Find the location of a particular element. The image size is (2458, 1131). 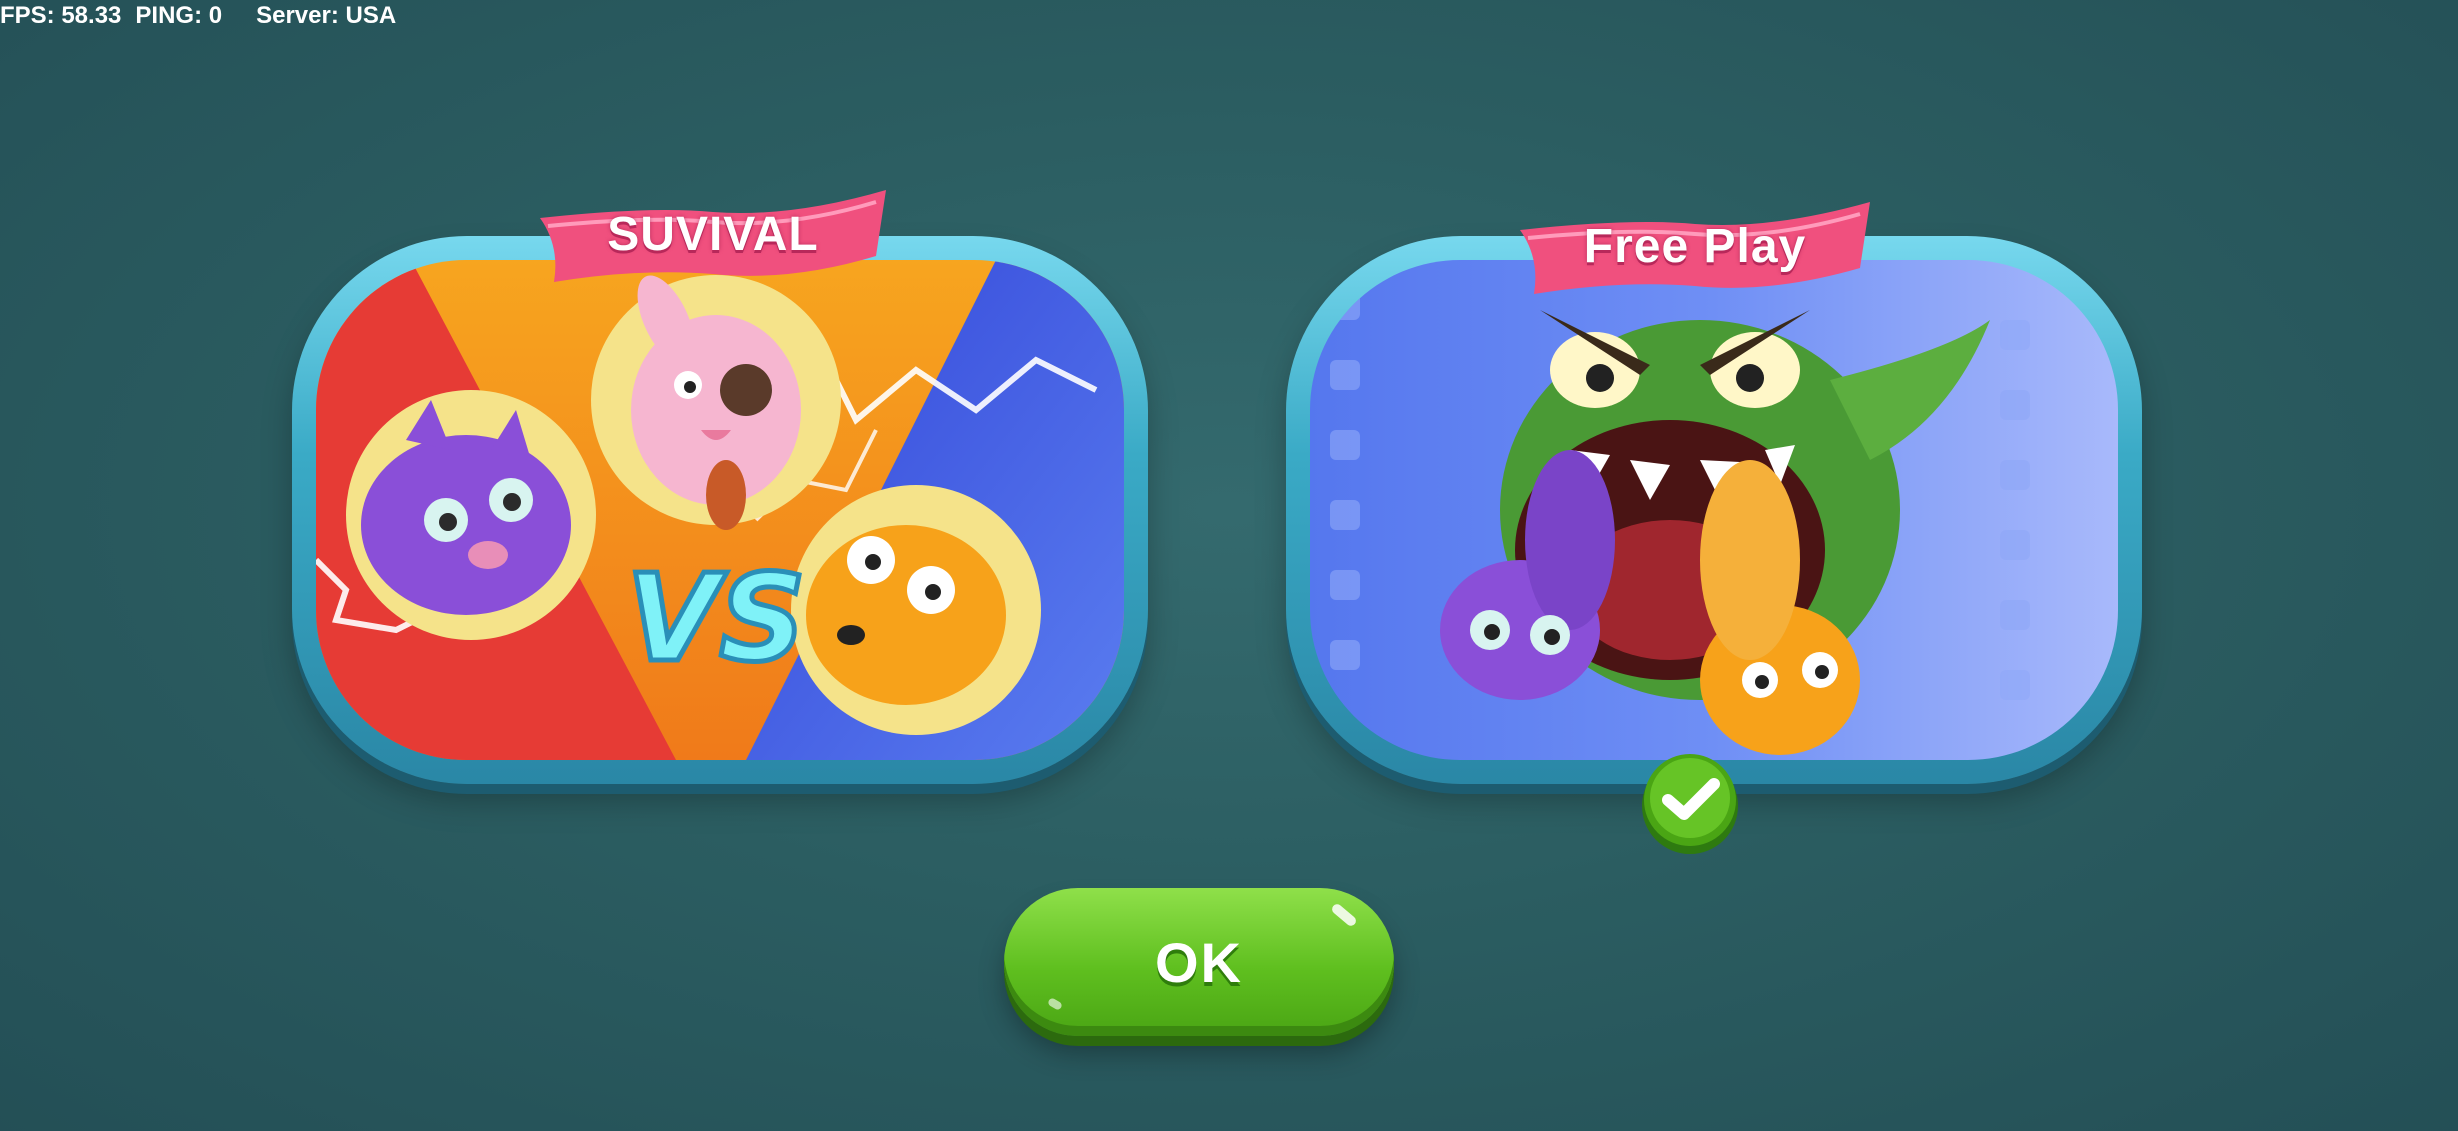

server-readout: Server: USA is located at coordinates (326, 15).